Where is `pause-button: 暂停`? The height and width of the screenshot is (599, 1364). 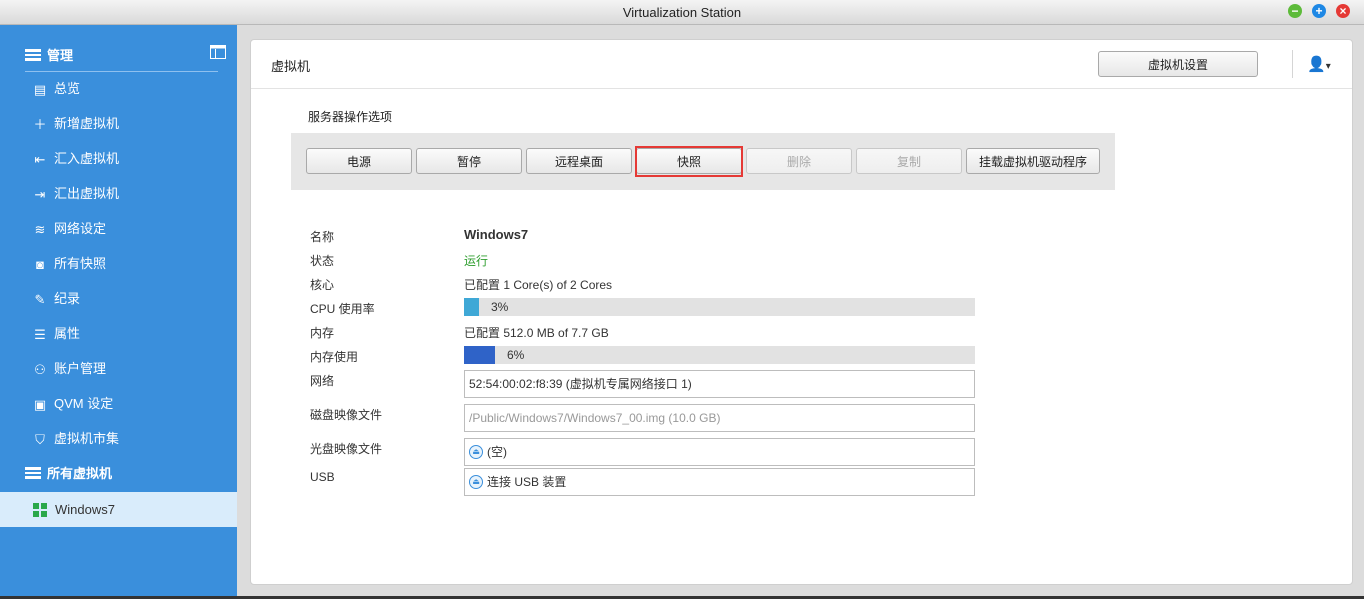 pause-button: 暂停 is located at coordinates (469, 161).